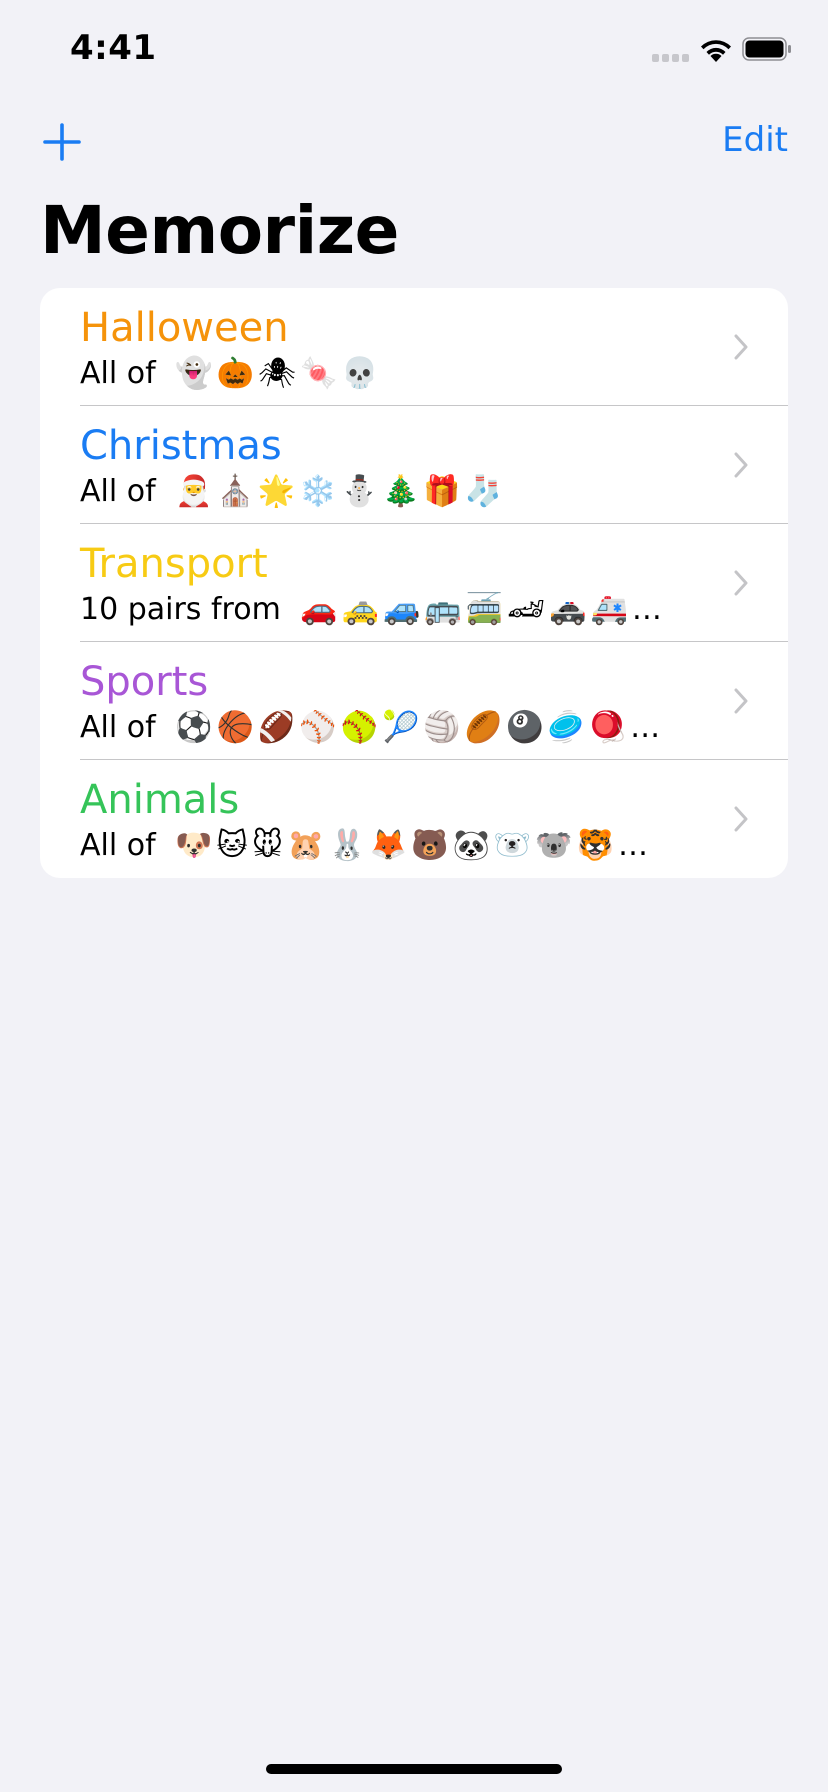 Image resolution: width=828 pixels, height=1792 pixels. Describe the element at coordinates (113, 48) in the screenshot. I see `status-time: 4:41` at that location.